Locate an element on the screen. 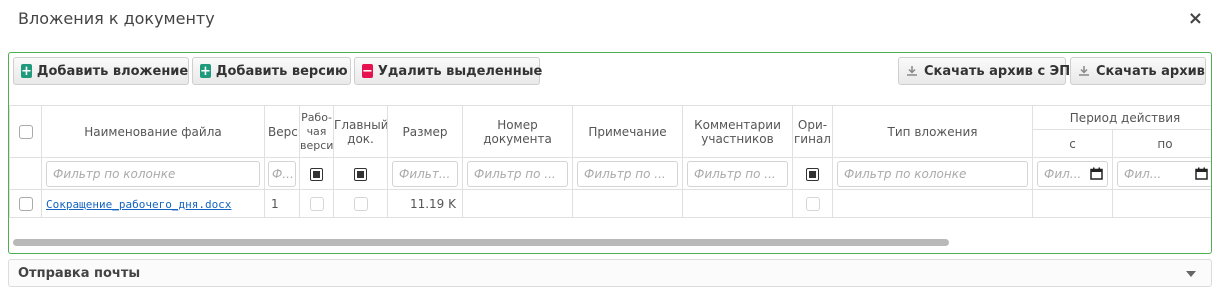 The width and height of the screenshot is (1215, 291). row-from is located at coordinates (1072, 203).